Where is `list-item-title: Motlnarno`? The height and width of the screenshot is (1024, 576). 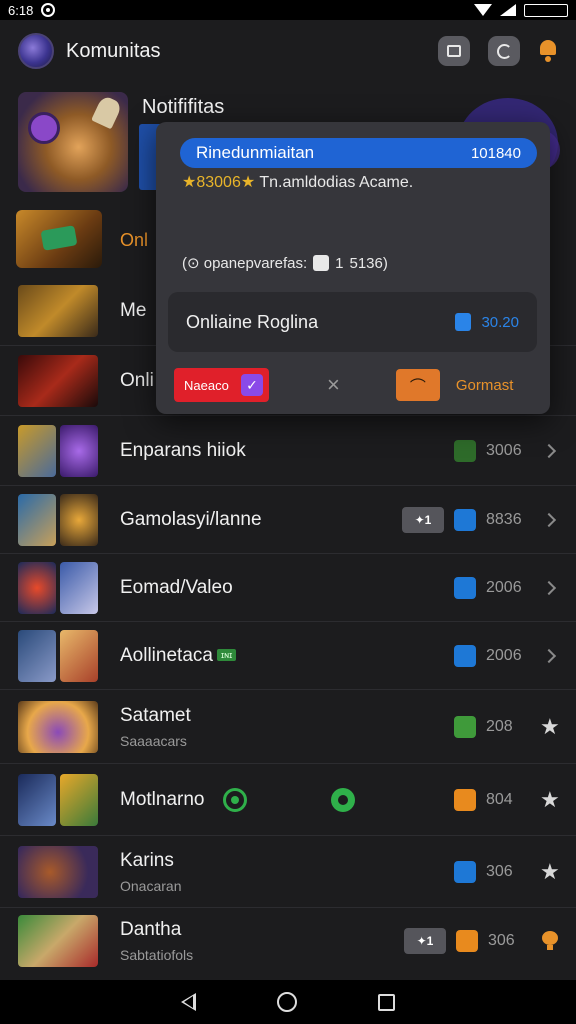
list-item-title: Motlnarno is located at coordinates (162, 799).